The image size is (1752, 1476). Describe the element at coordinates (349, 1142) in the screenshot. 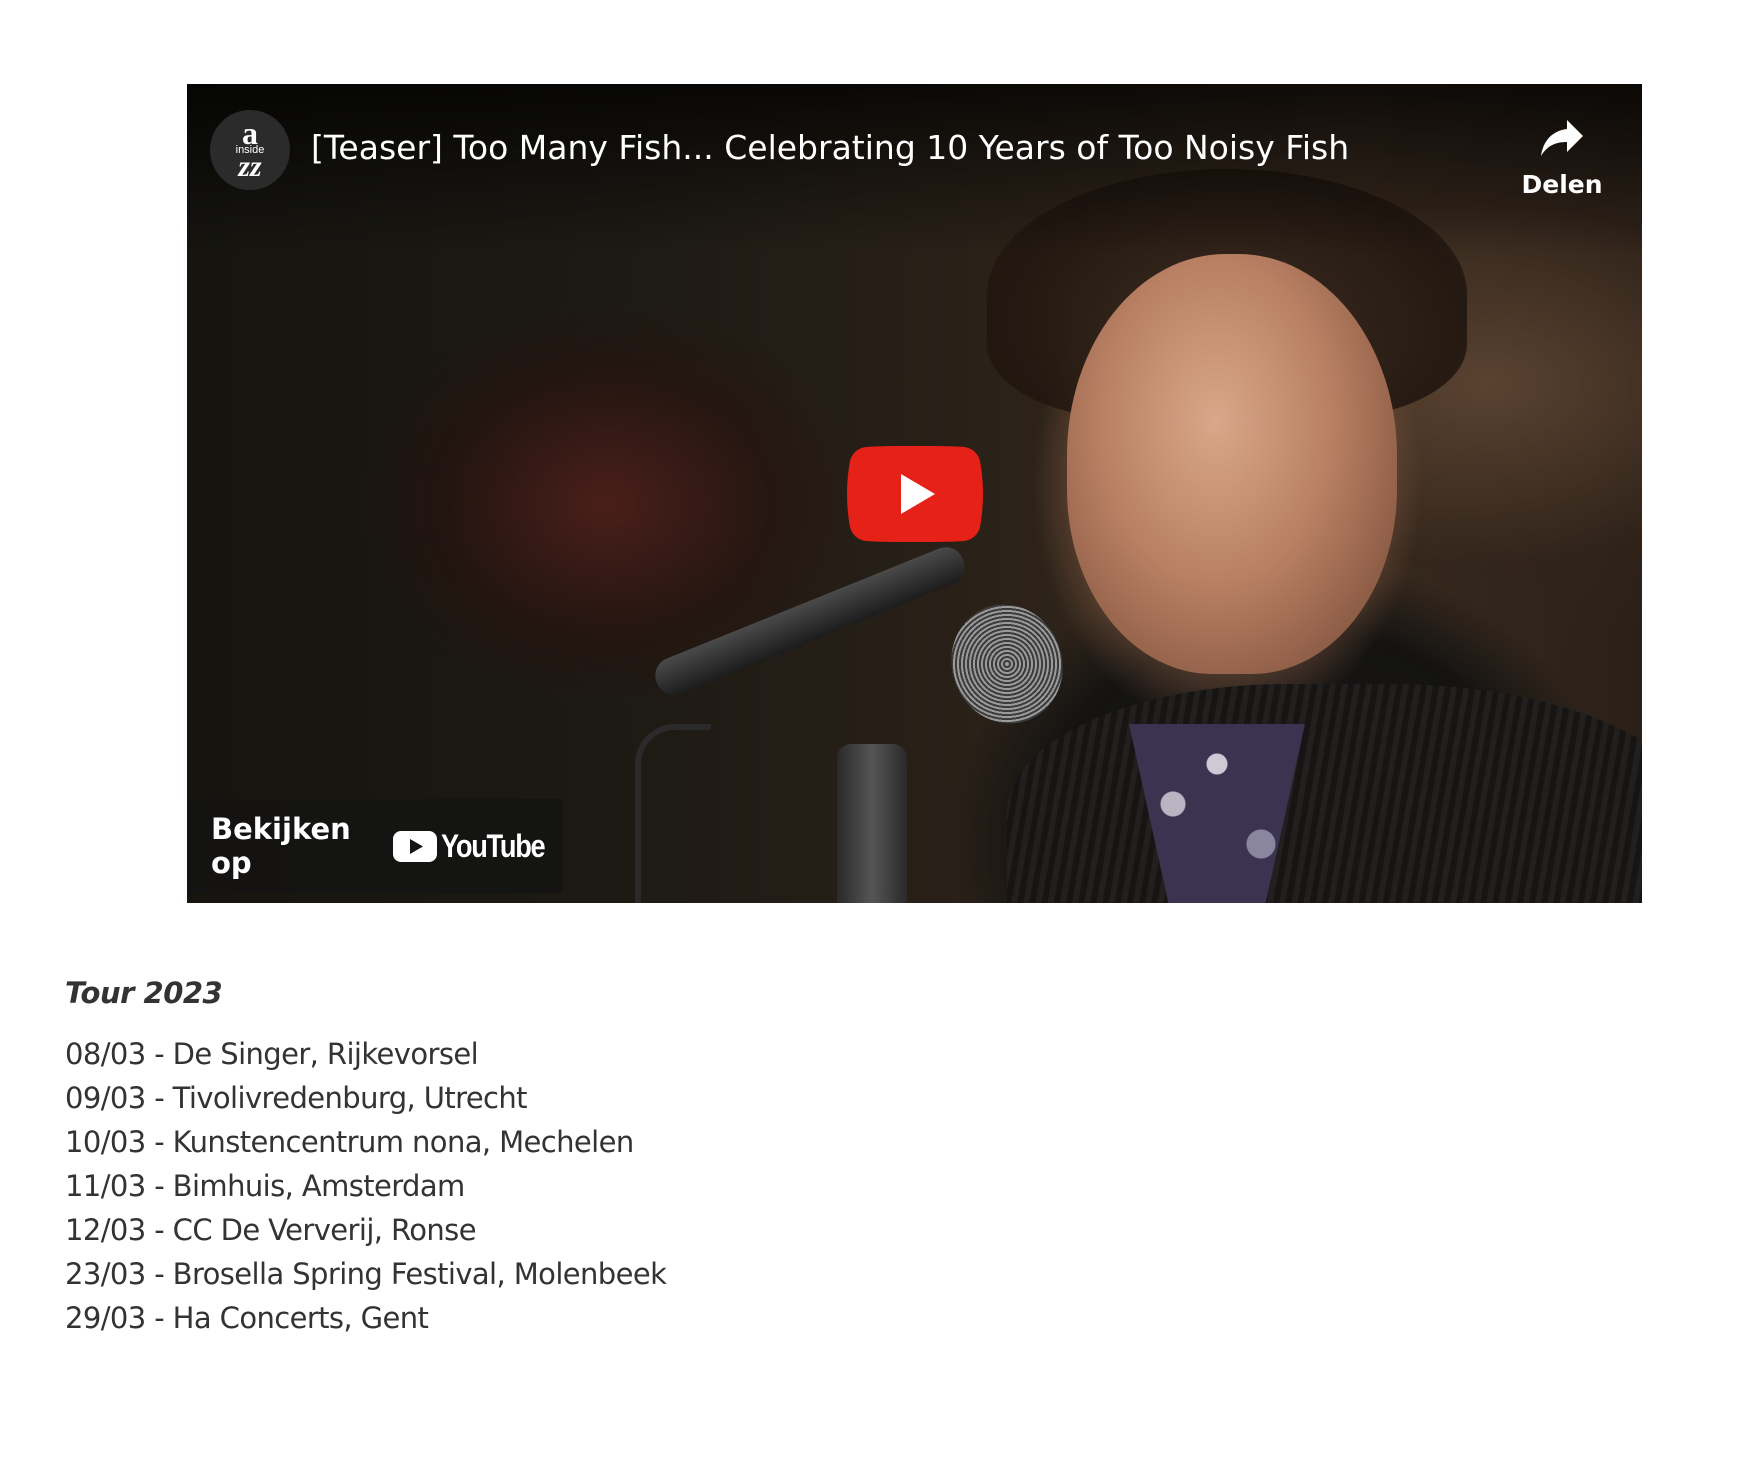

I see `tour-date-item: 10/03 - Kunstencentrum nona, Mechelen` at that location.